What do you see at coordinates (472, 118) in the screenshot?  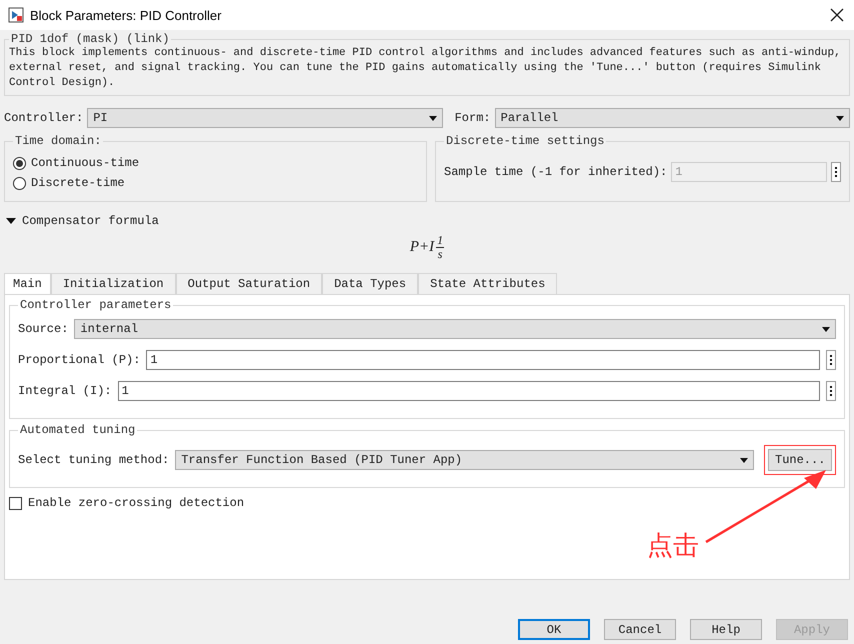 I see `field-label: Form:` at bounding box center [472, 118].